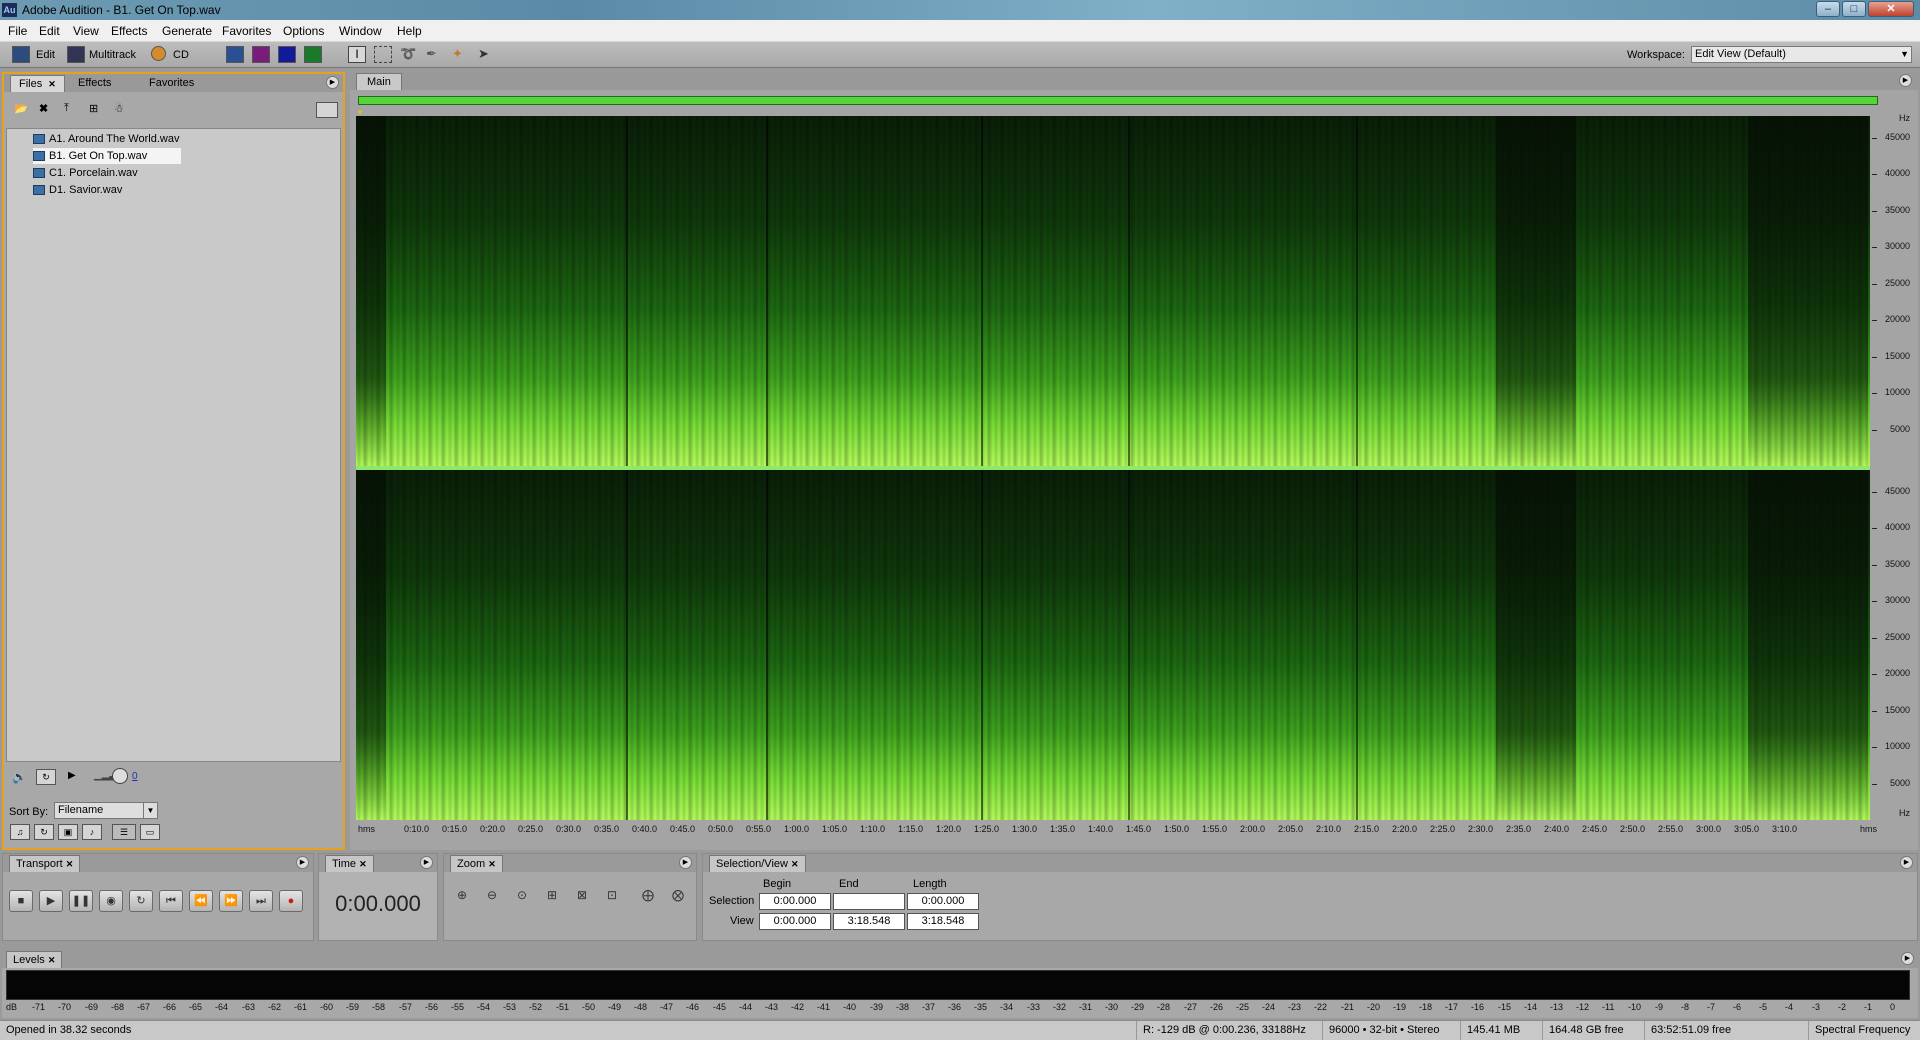 The image size is (1920, 1040). Describe the element at coordinates (1801, 54) in the screenshot. I see `workspace-dropdown: Edit View (Default) ▼` at that location.